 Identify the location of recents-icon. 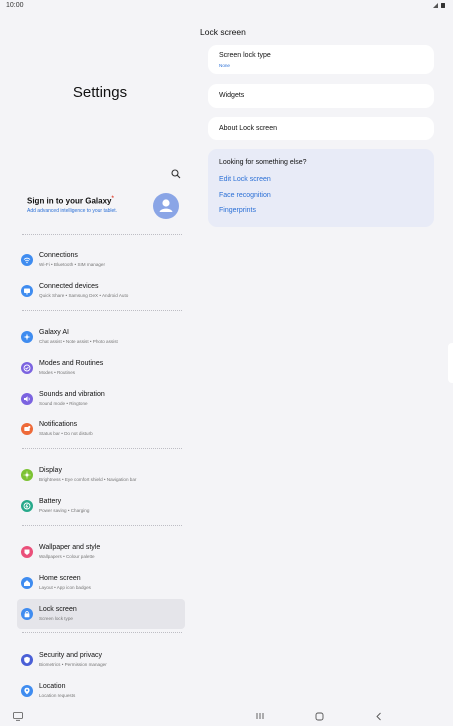
(260, 716).